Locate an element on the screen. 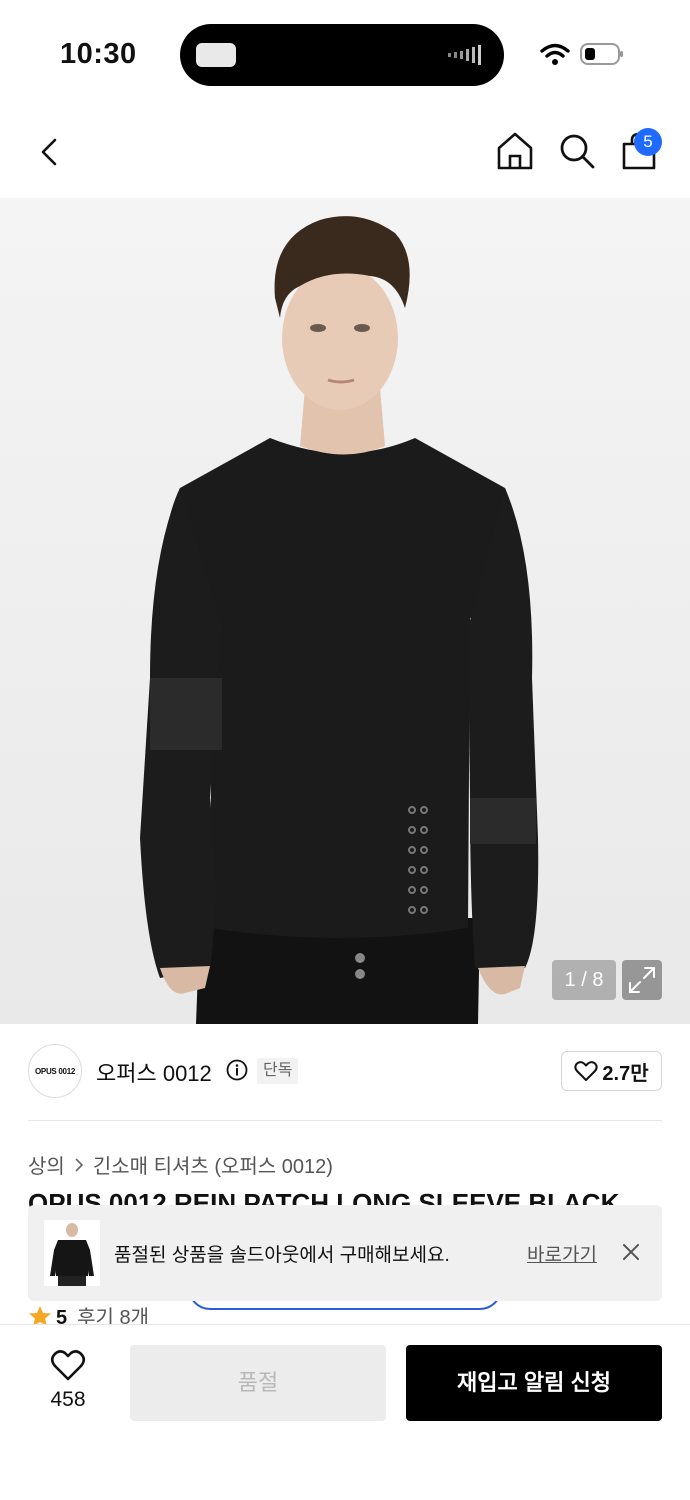 This screenshot has width=690, height=1500. back-icon is located at coordinates (50, 152).